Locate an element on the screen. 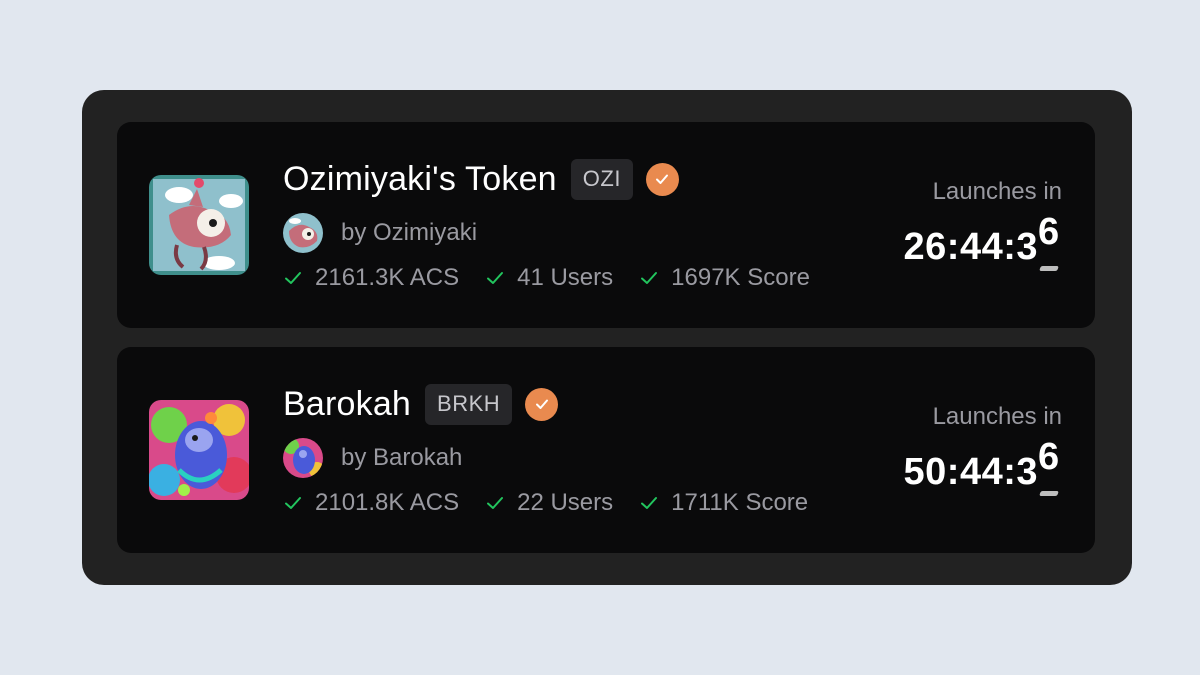 The height and width of the screenshot is (675, 1200). stat-score-value: 1711K Score is located at coordinates (740, 502).